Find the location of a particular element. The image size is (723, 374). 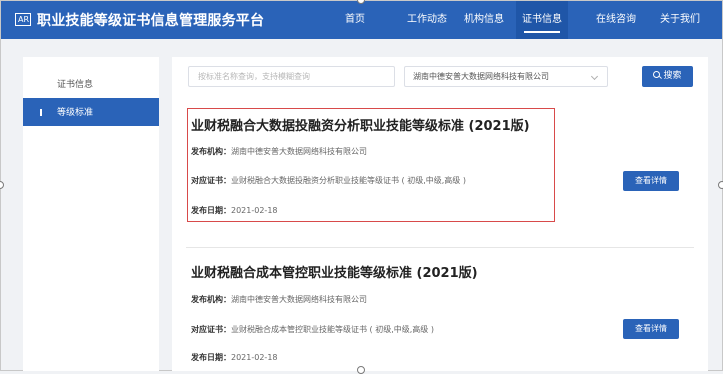

sidebar-title: 证书信息 is located at coordinates (75, 85).